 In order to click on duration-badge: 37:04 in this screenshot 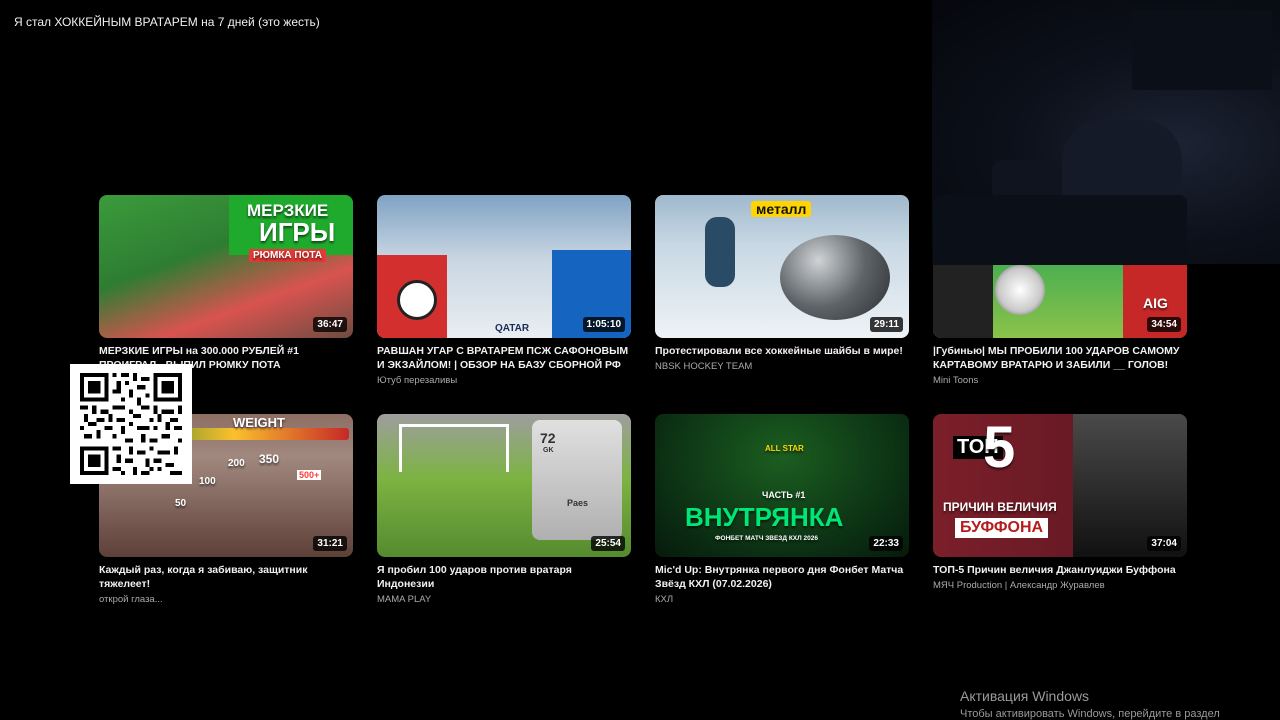, I will do `click(1164, 543)`.